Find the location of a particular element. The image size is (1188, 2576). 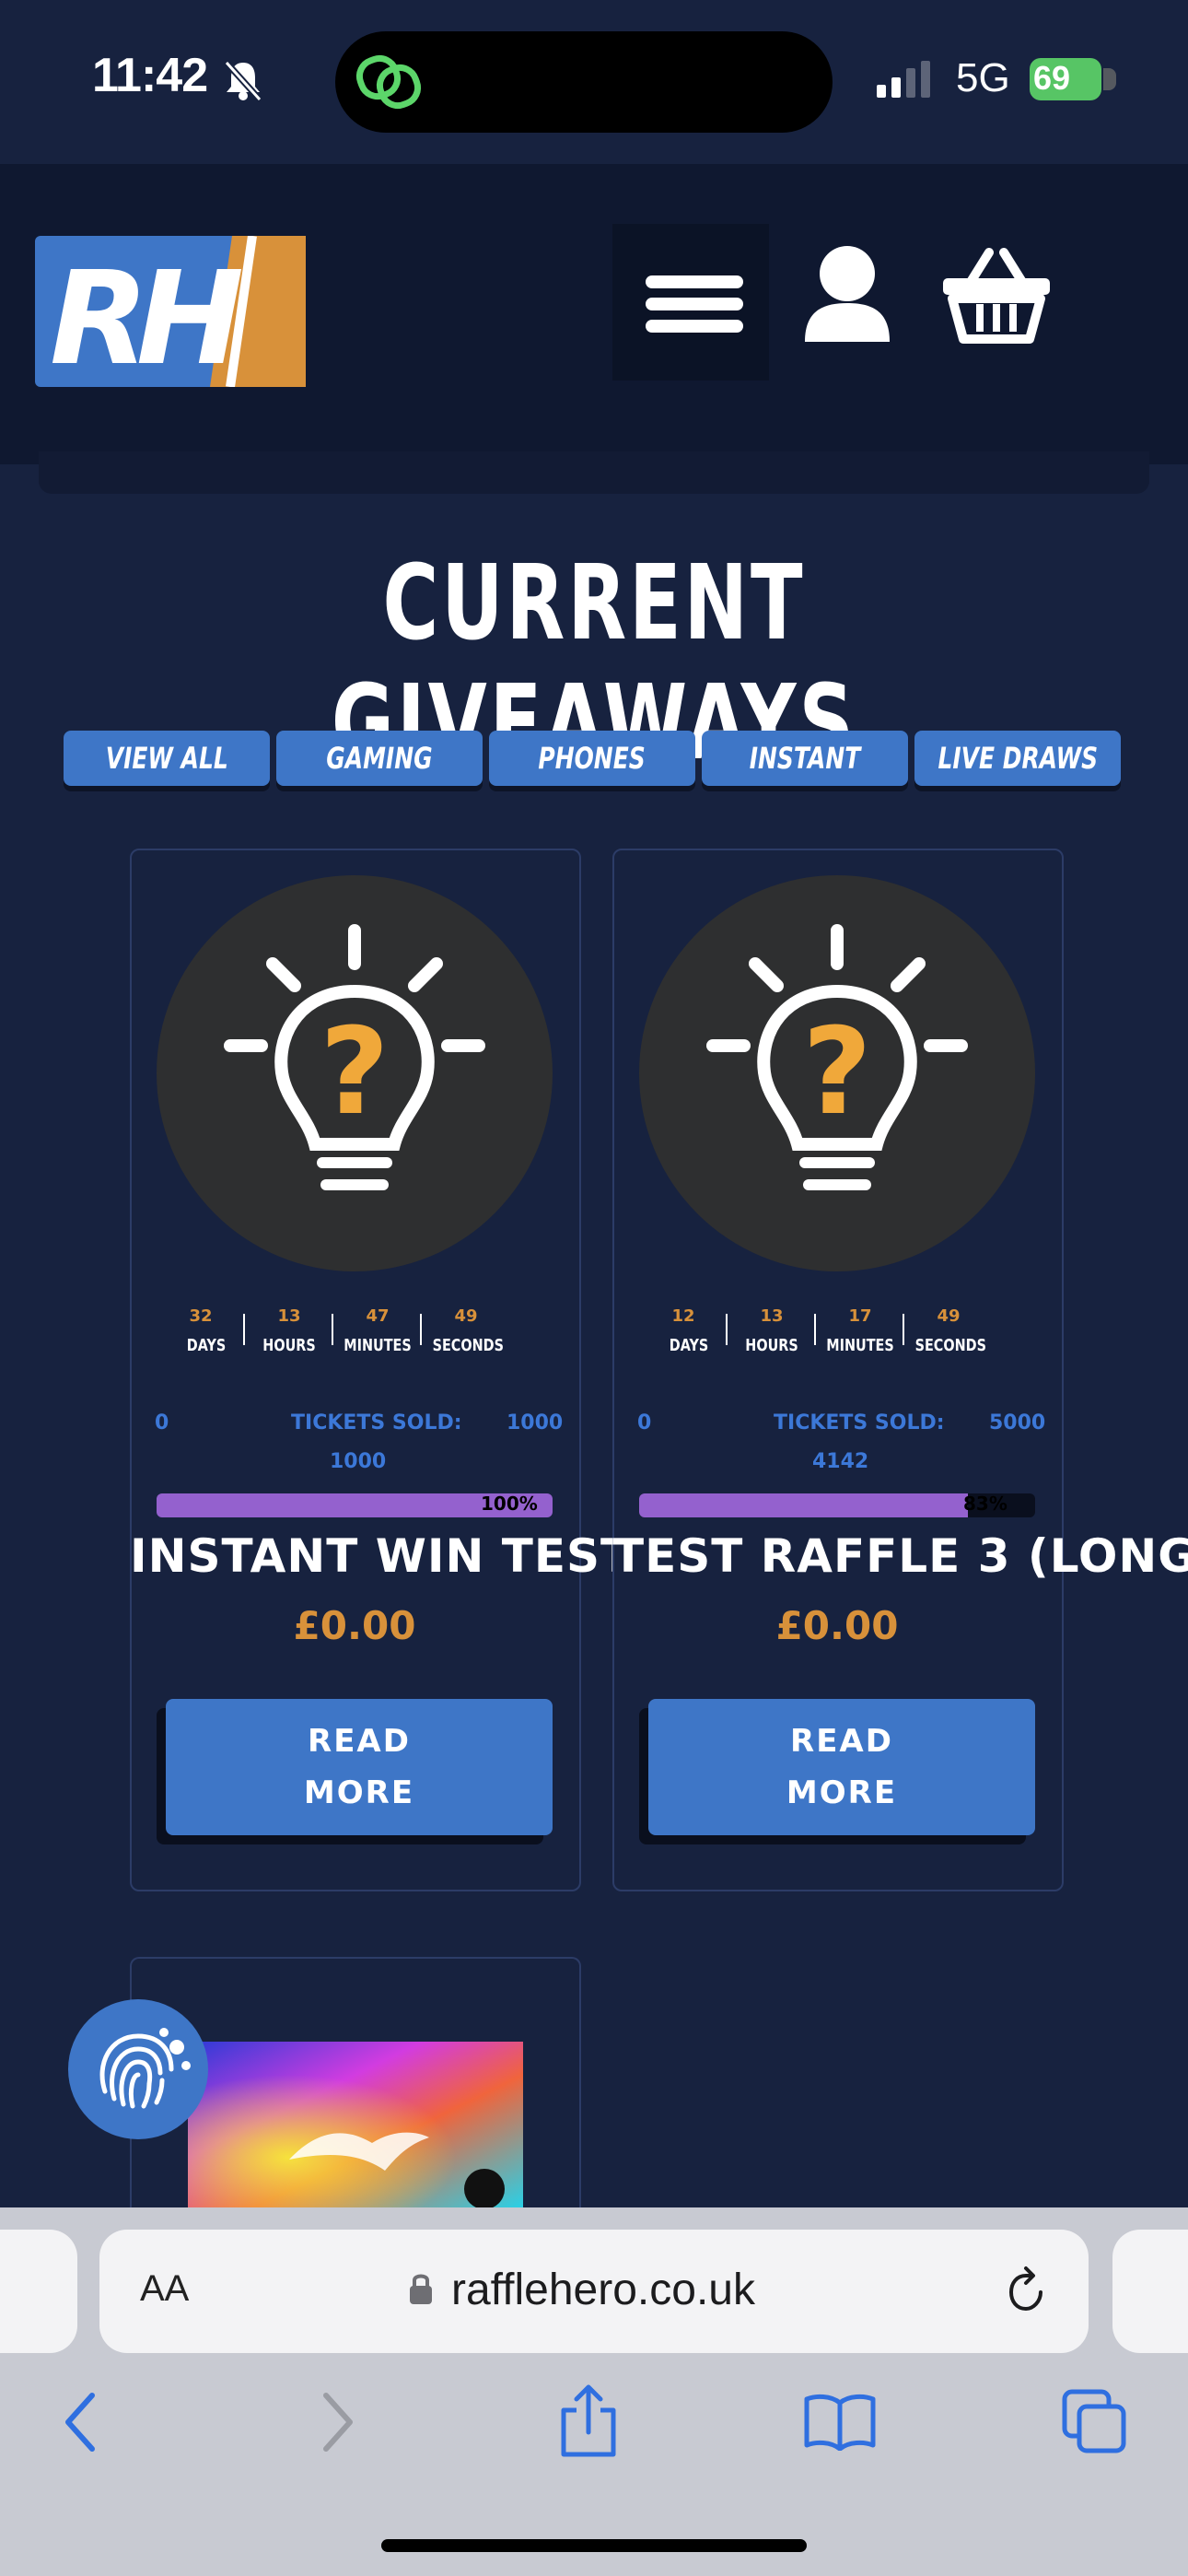

countdown-days-value: 32 is located at coordinates (201, 1316).